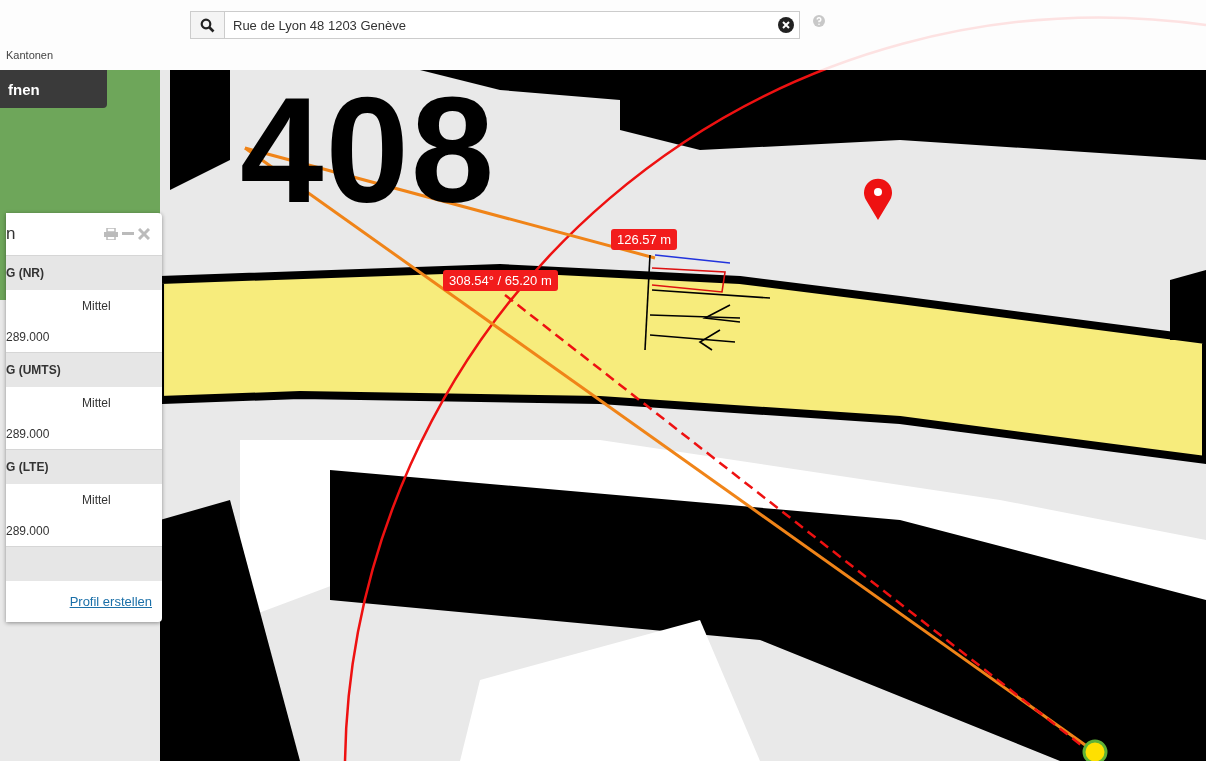 The image size is (1206, 761). Describe the element at coordinates (84, 369) in the screenshot. I see `section-header: G (UMTS)` at that location.